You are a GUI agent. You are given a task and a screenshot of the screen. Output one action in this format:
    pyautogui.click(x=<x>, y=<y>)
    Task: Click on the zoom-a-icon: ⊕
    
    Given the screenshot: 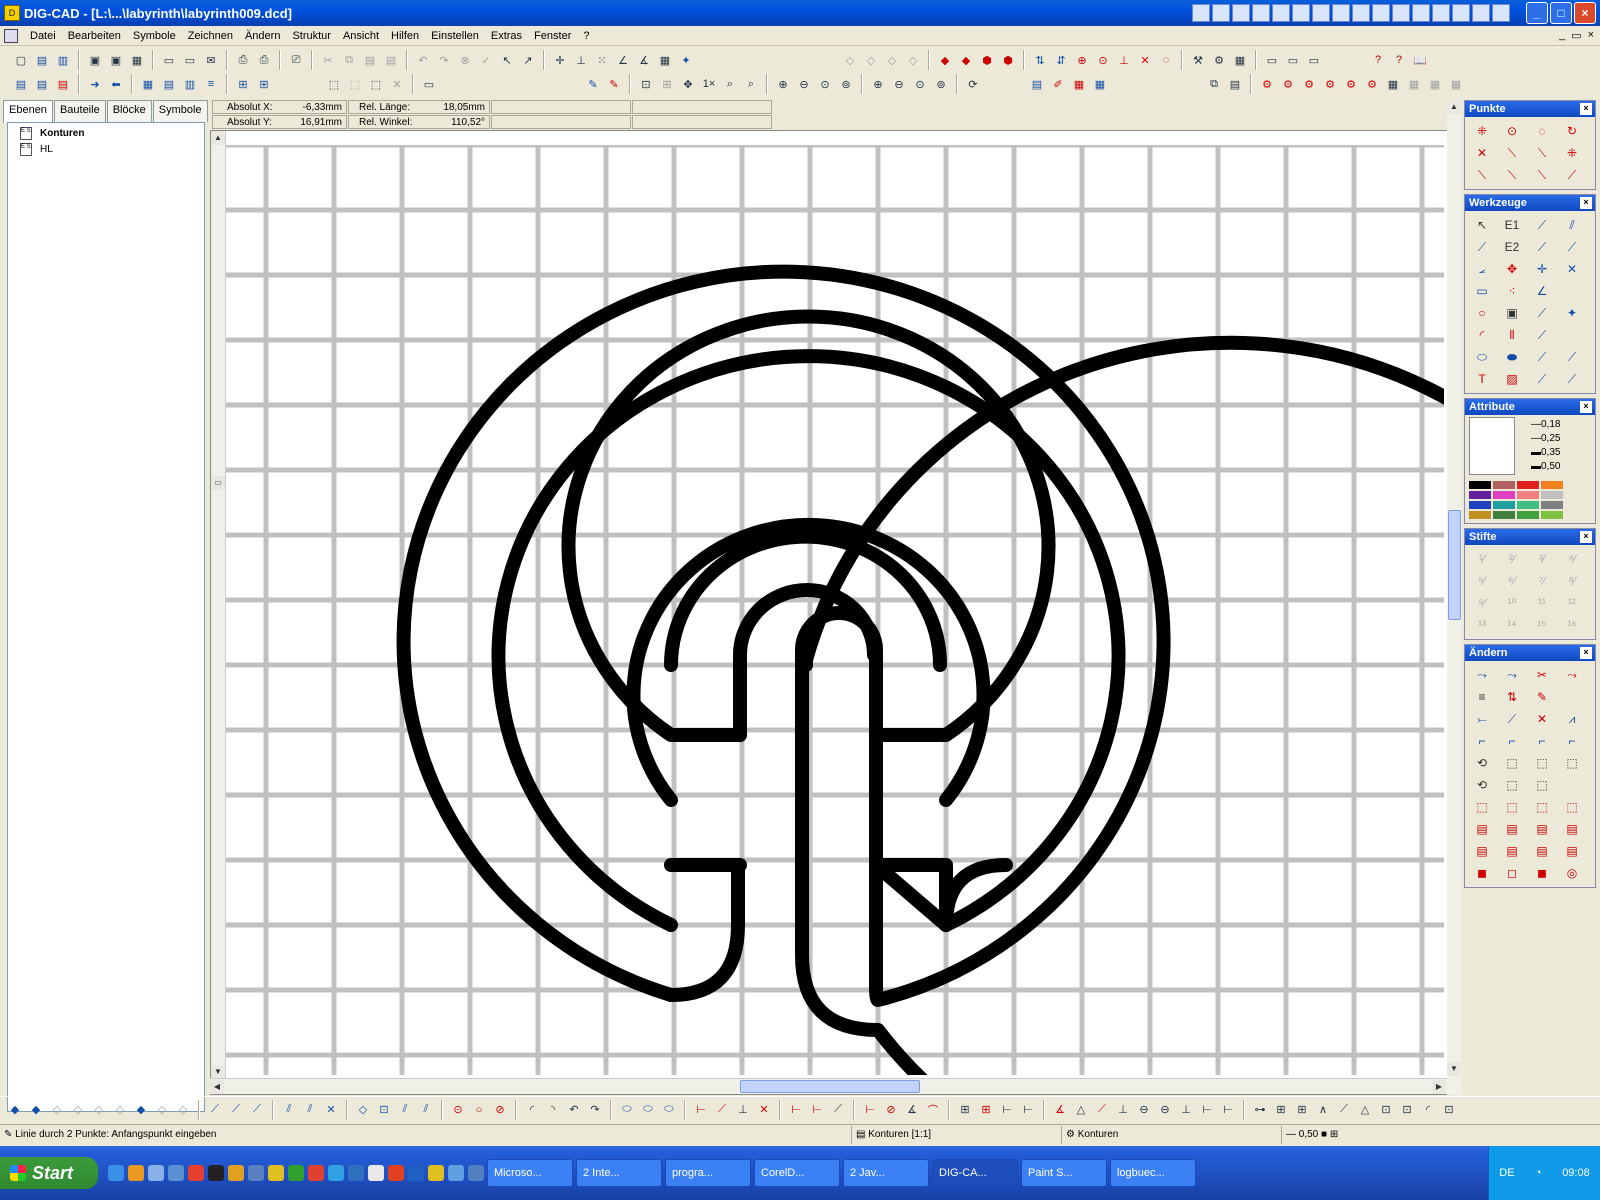 What is the action you would take?
    pyautogui.click(x=878, y=84)
    